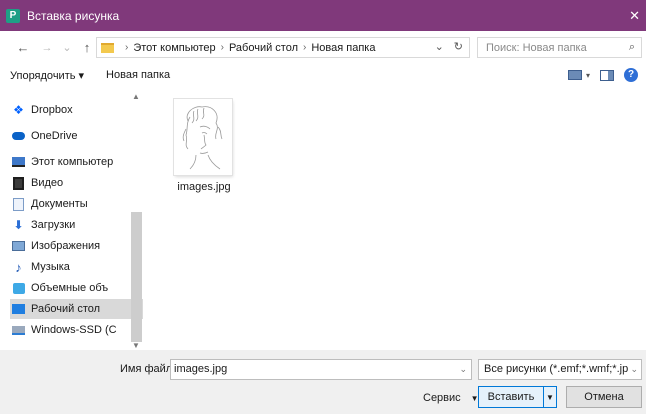 The height and width of the screenshot is (414, 646). Describe the element at coordinates (18, 267) in the screenshot. I see `music-icon: ♪` at that location.